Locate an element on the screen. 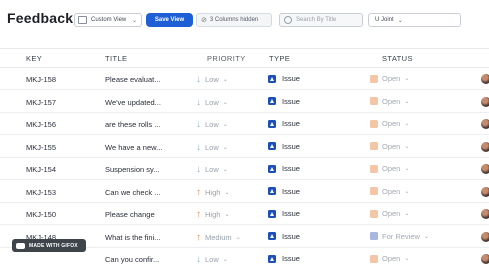 Image resolution: width=489 pixels, height=267 pixels. table-row: MKJ-153 Can we check ... ↑ High ⌄ Issue Open ⌄ is located at coordinates (244, 192).